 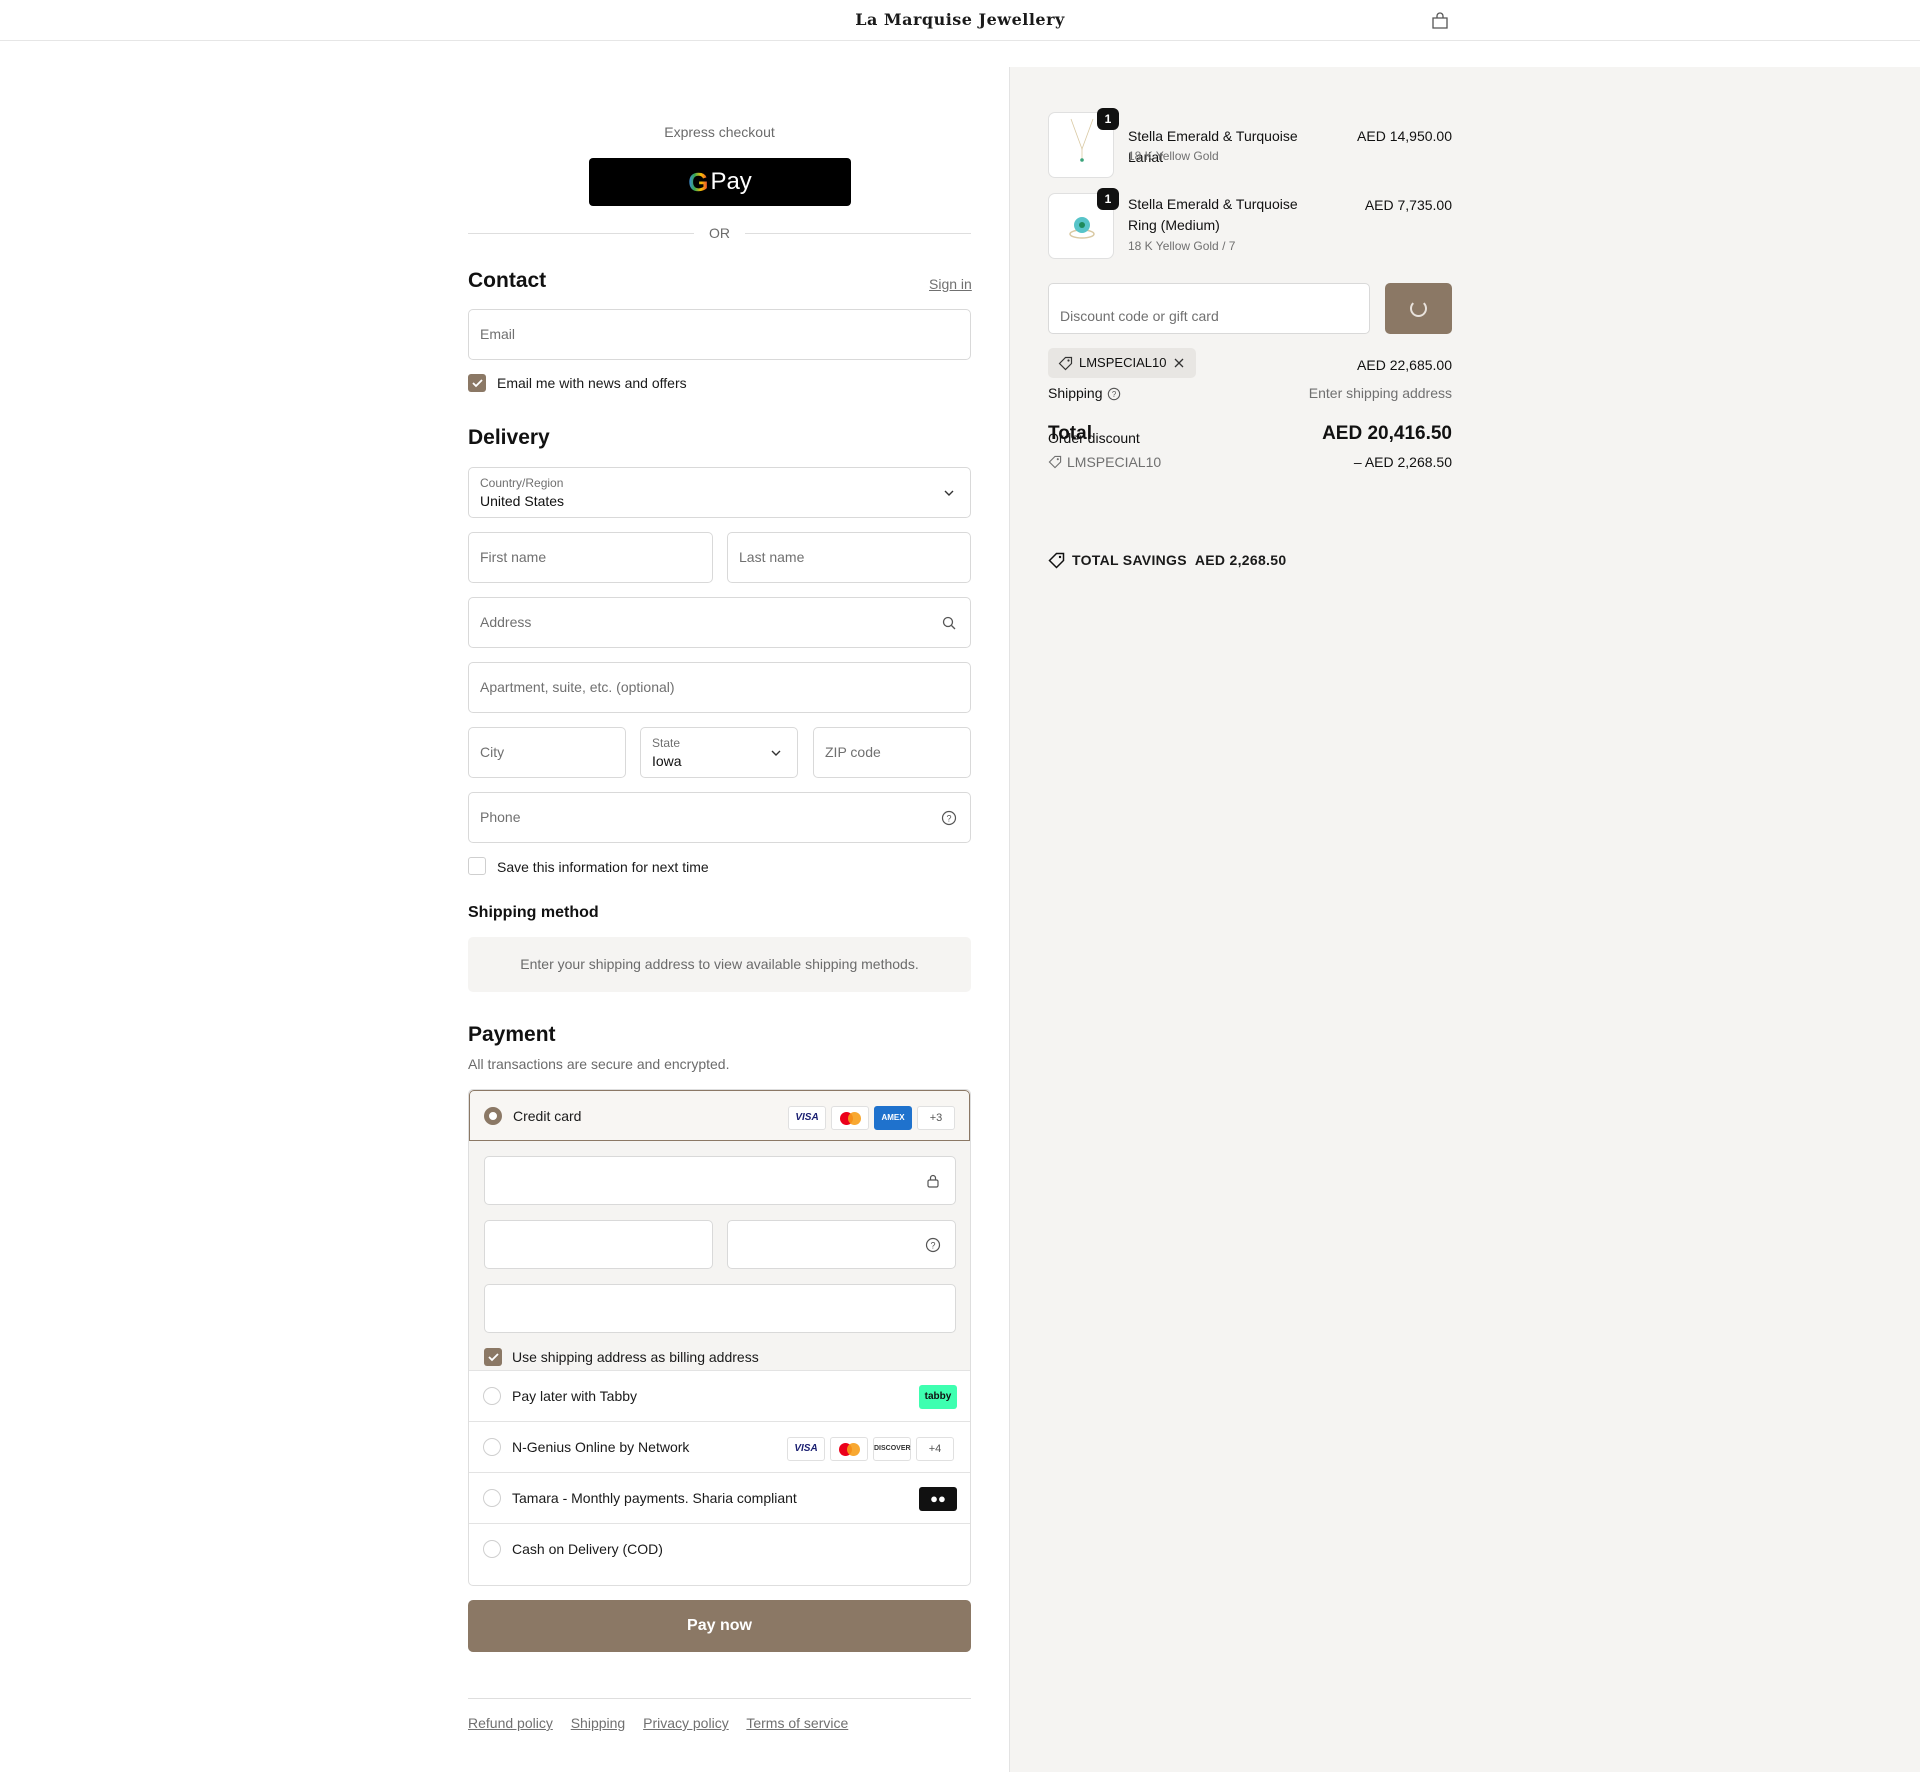 What do you see at coordinates (522, 501) in the screenshot?
I see `country-value: United States` at bounding box center [522, 501].